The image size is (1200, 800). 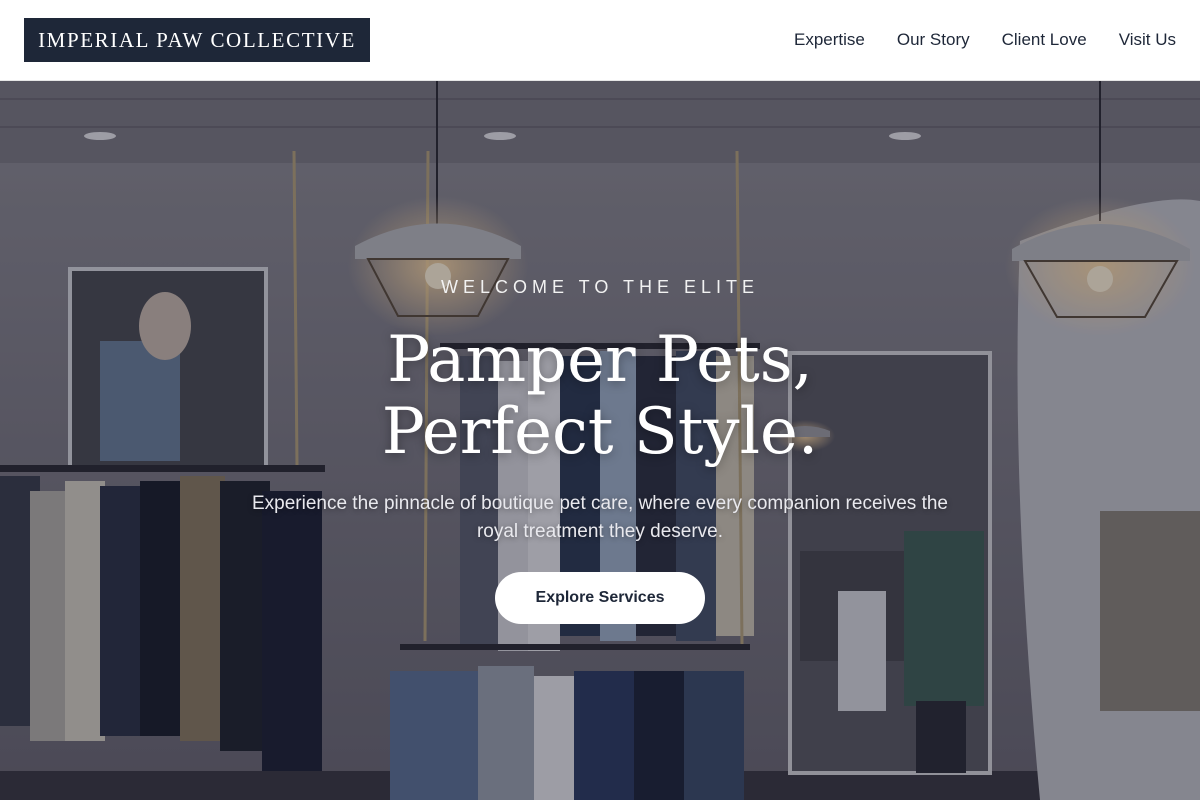 What do you see at coordinates (600, 432) in the screenshot?
I see `hero-headline-line-2: Perfect Style.` at bounding box center [600, 432].